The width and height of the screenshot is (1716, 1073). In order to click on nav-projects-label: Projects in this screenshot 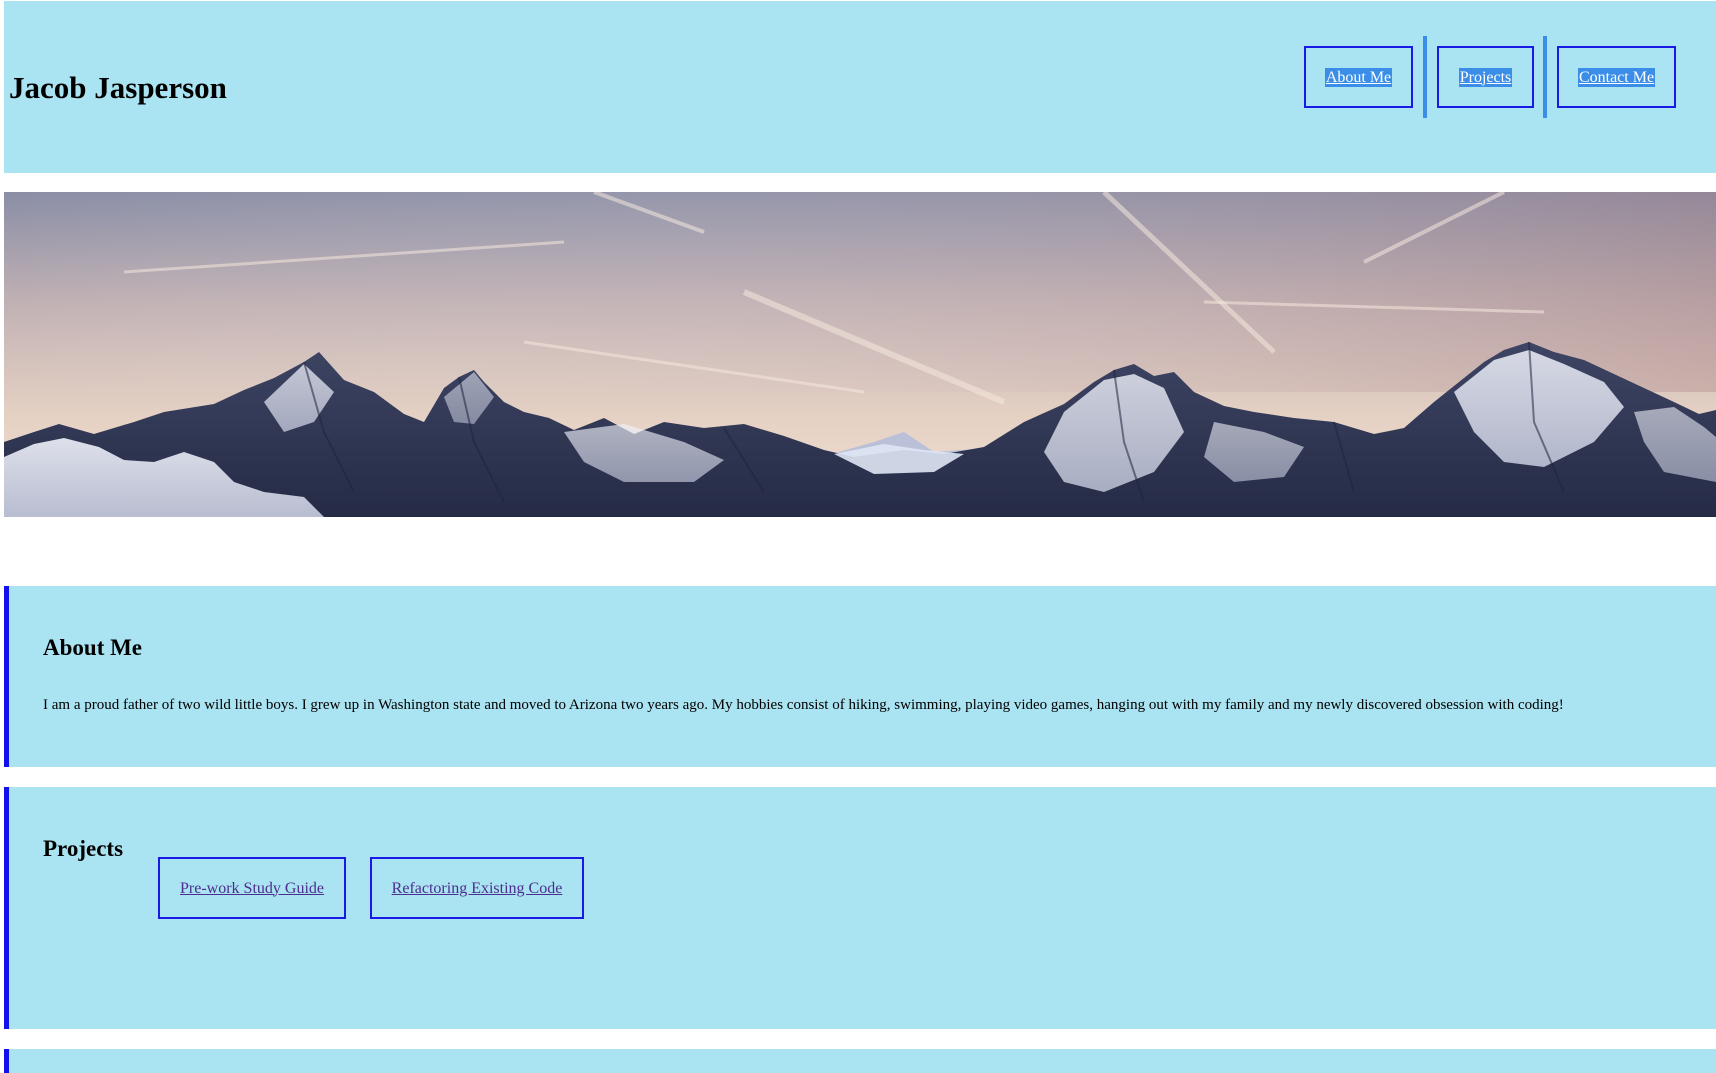, I will do `click(1485, 77)`.